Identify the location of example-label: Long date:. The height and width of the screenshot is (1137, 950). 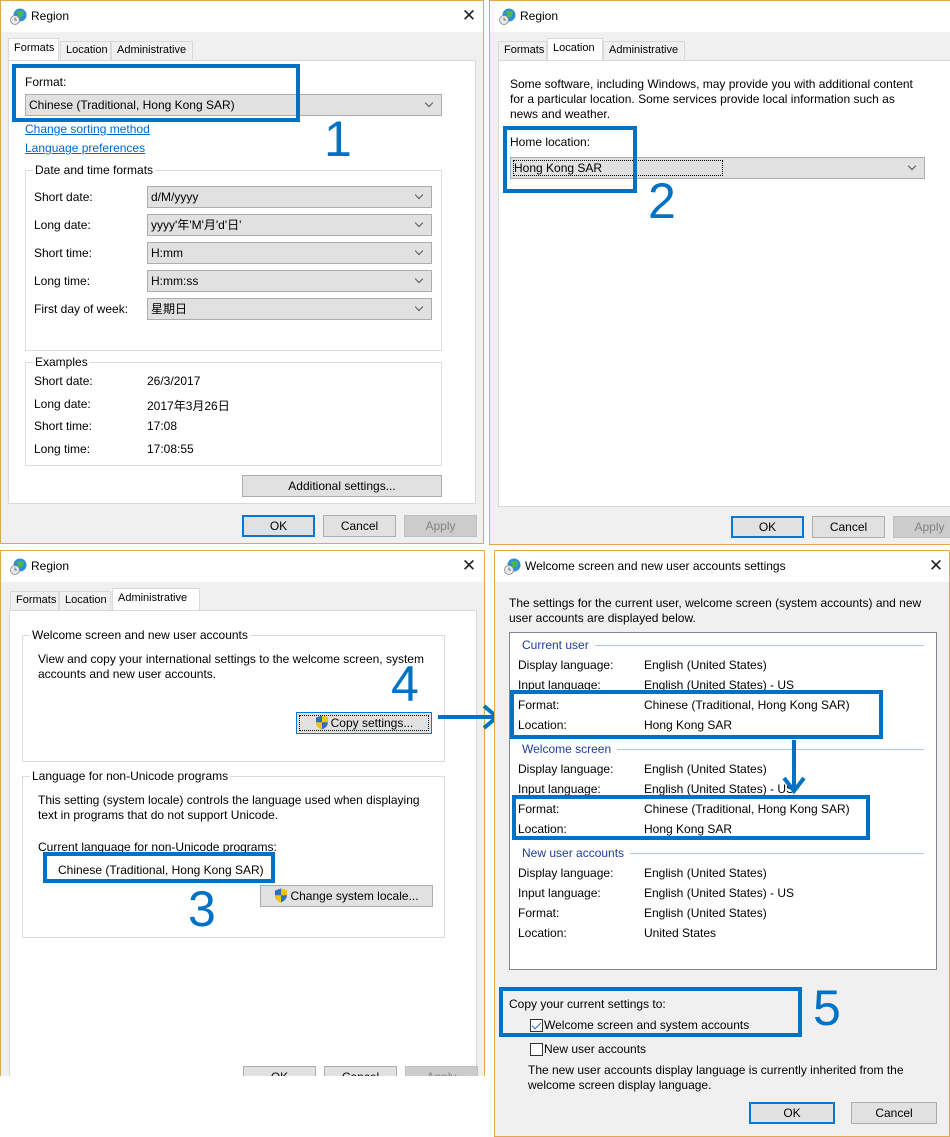
(62, 404).